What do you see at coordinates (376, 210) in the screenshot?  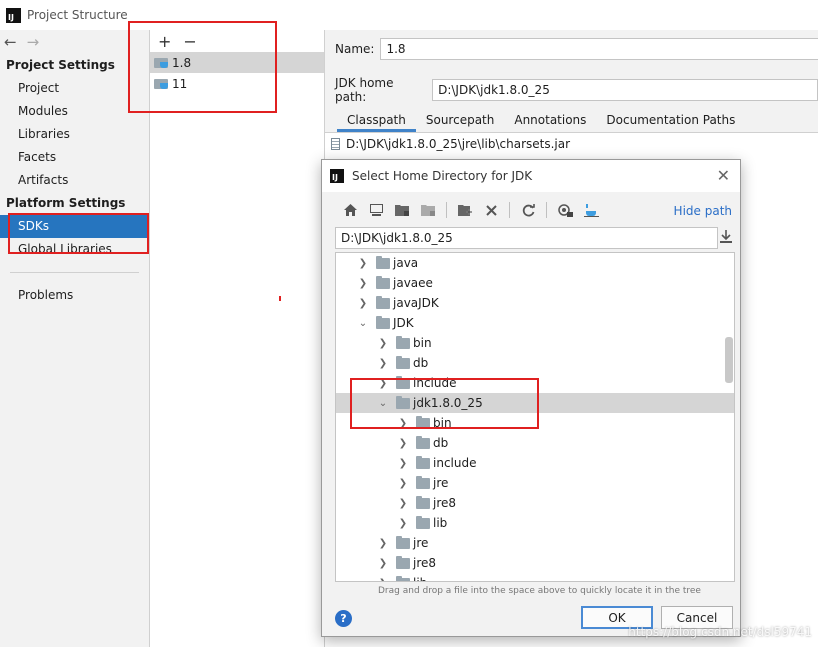 I see `desktop-icon` at bounding box center [376, 210].